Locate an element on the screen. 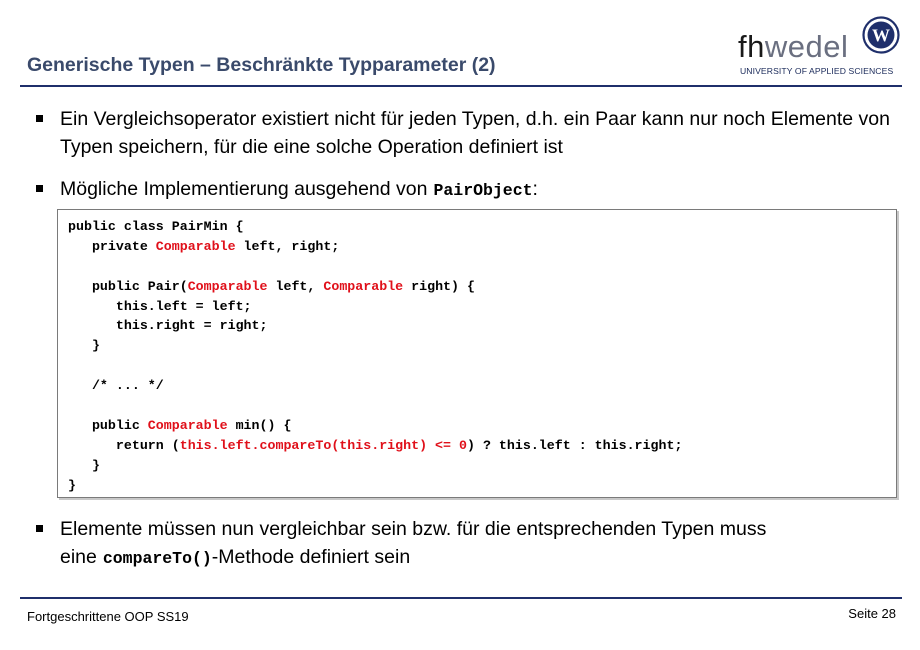 This screenshot has height=650, width=920. code-token: min() { is located at coordinates (259, 425).